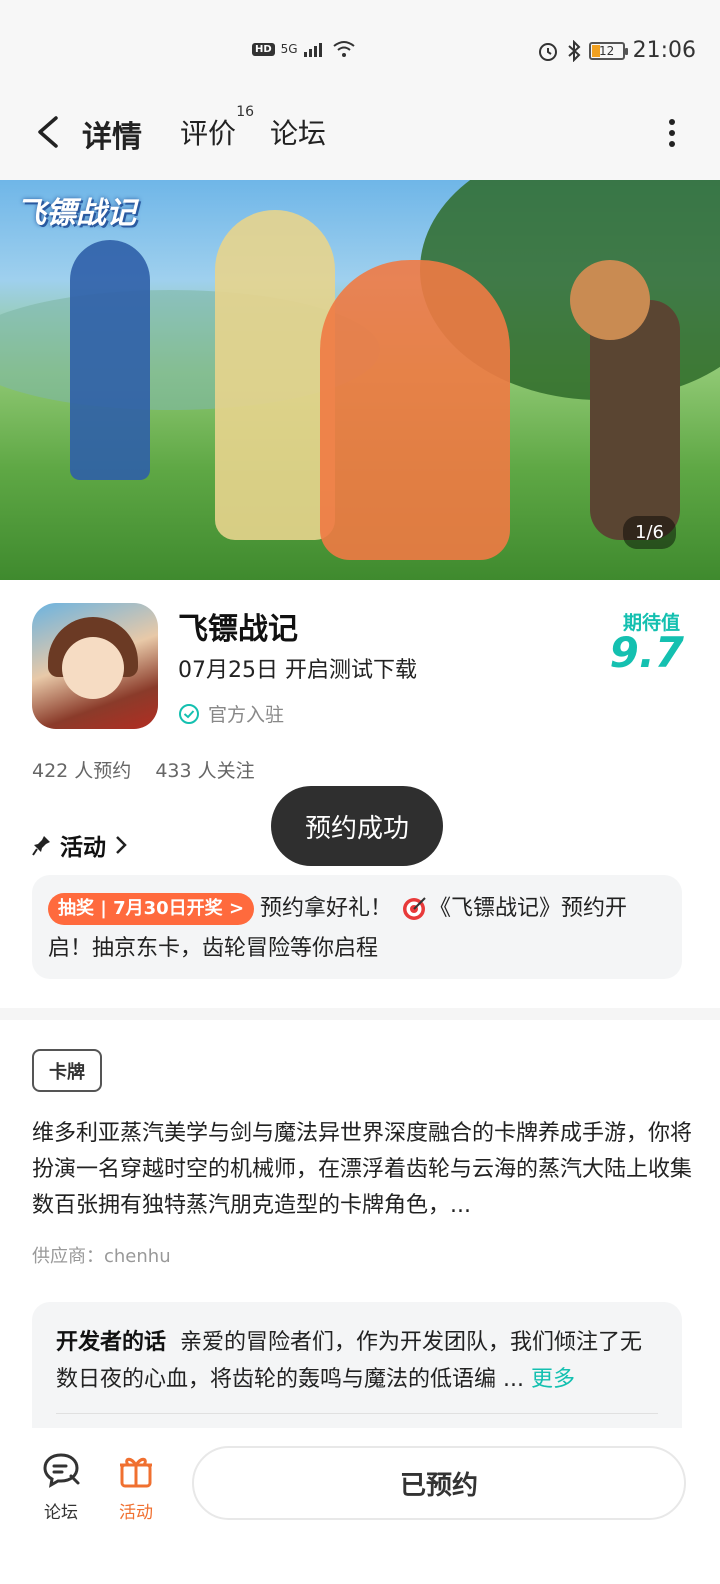  What do you see at coordinates (438, 1485) in the screenshot?
I see `reserved-label: 已预约` at bounding box center [438, 1485].